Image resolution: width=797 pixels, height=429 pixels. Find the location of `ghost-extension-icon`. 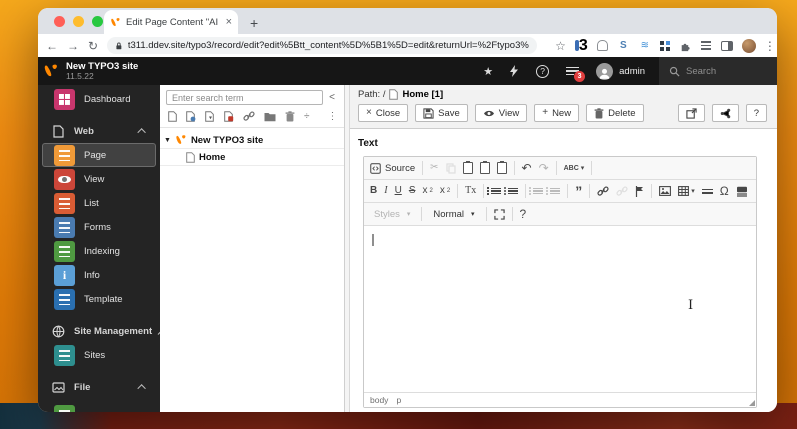

ghost-extension-icon is located at coordinates (602, 45).